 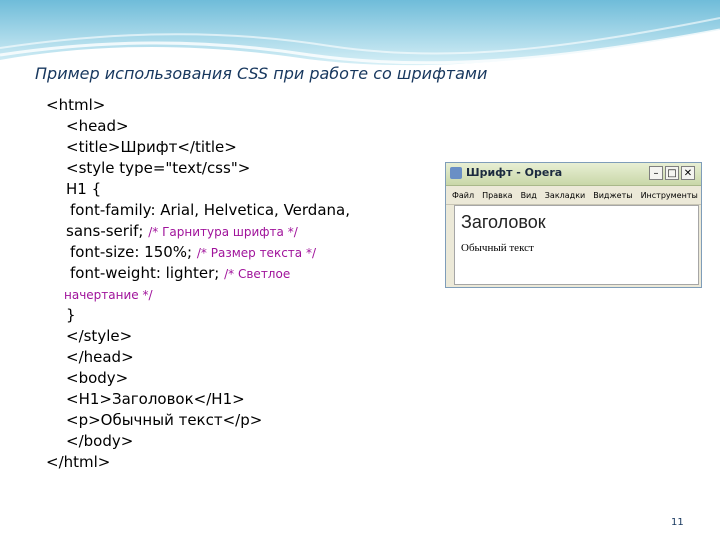 I want to click on minimize-icon: –, so click(x=656, y=173).